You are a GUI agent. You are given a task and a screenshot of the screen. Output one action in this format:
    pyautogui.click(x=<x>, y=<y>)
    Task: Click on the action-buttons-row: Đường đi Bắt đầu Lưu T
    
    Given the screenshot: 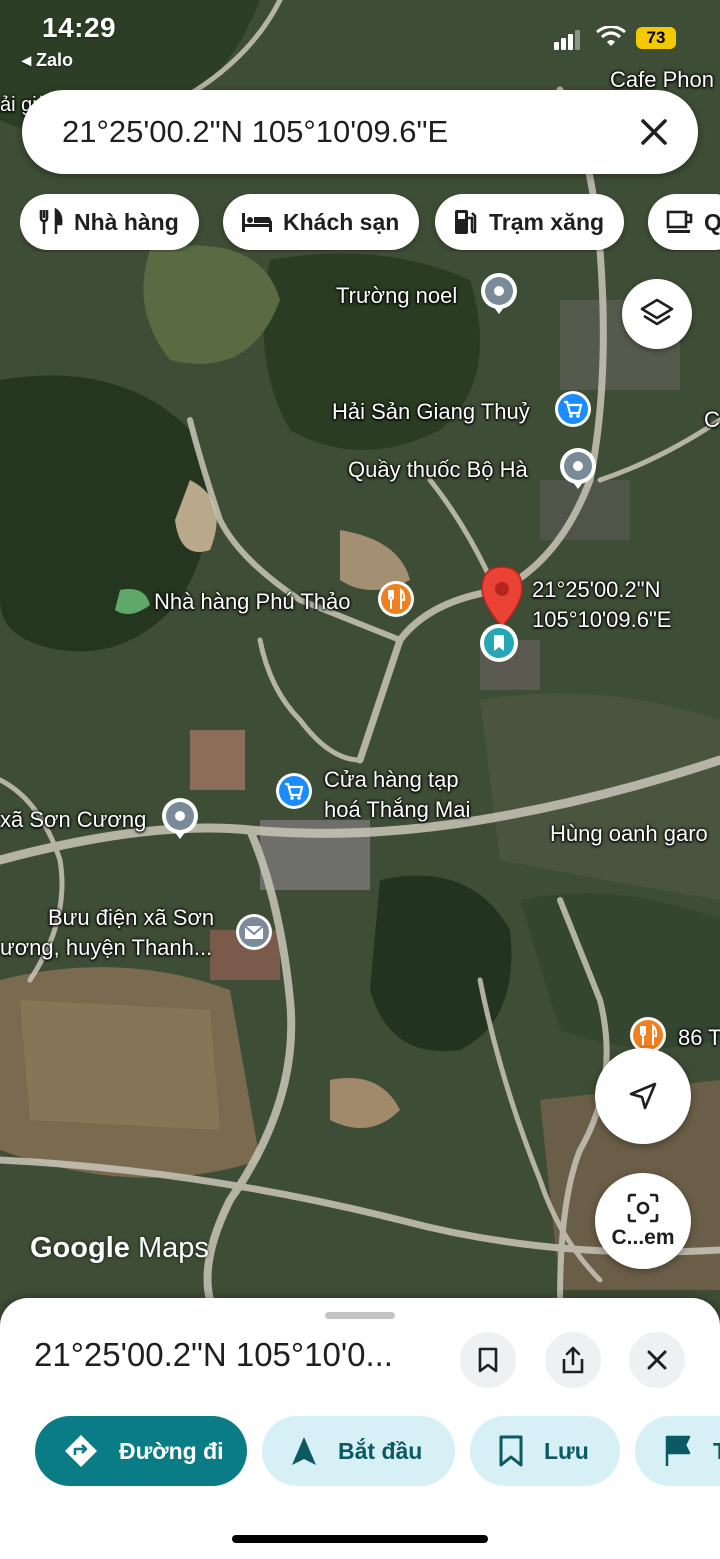 What is the action you would take?
    pyautogui.click(x=360, y=1451)
    